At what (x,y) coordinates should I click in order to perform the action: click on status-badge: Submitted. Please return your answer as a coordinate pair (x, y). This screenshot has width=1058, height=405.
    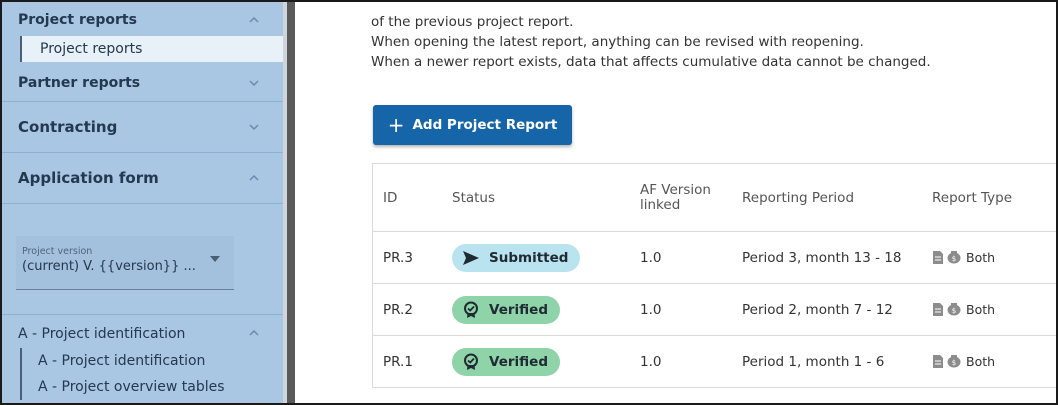
    Looking at the image, I should click on (516, 257).